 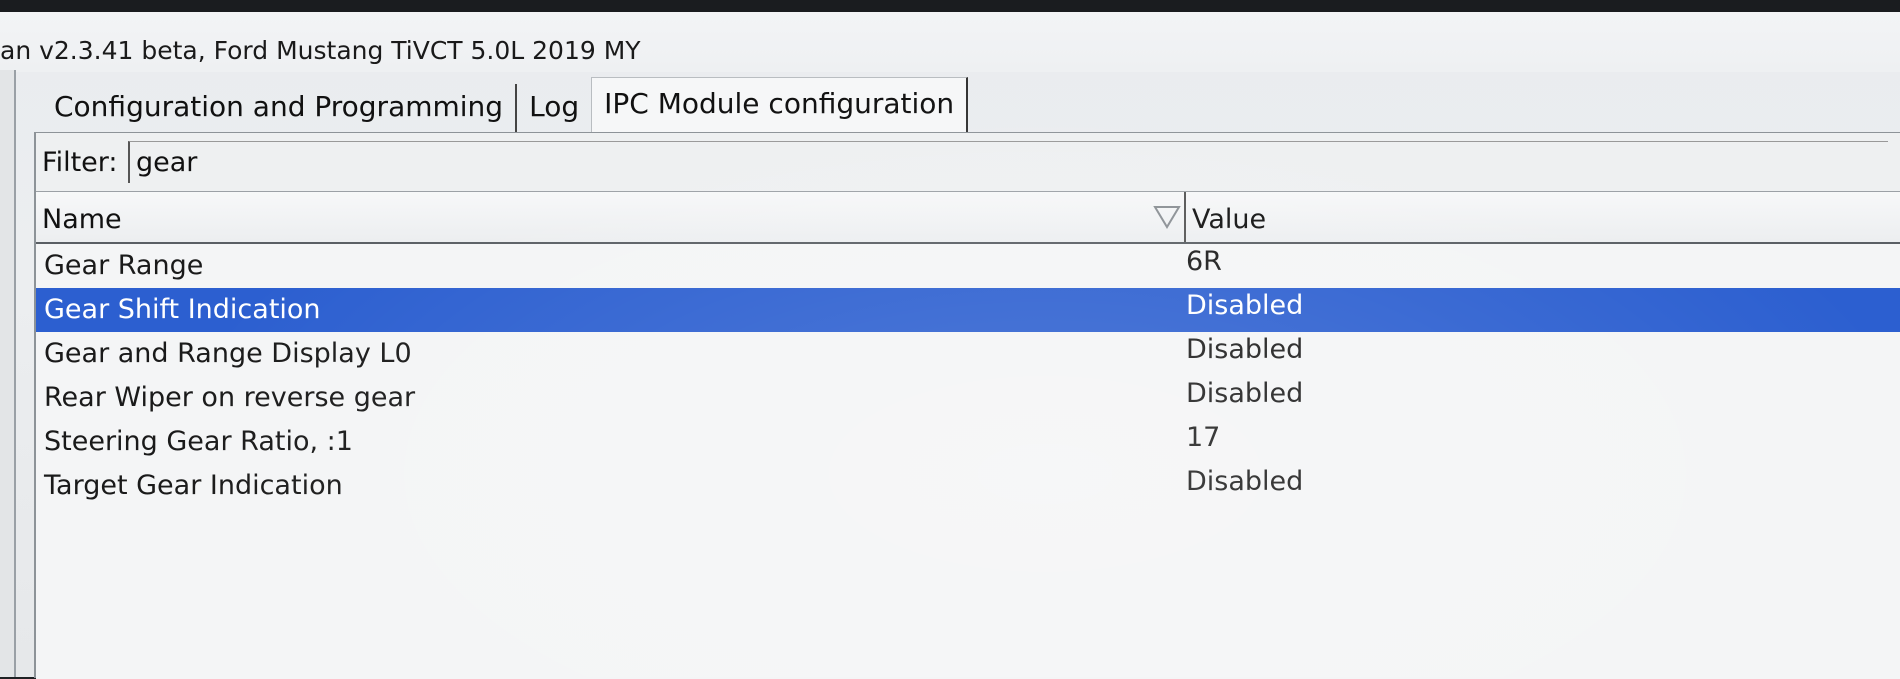 What do you see at coordinates (968, 486) in the screenshot?
I see `table-row: Target Gear Indication Disabled` at bounding box center [968, 486].